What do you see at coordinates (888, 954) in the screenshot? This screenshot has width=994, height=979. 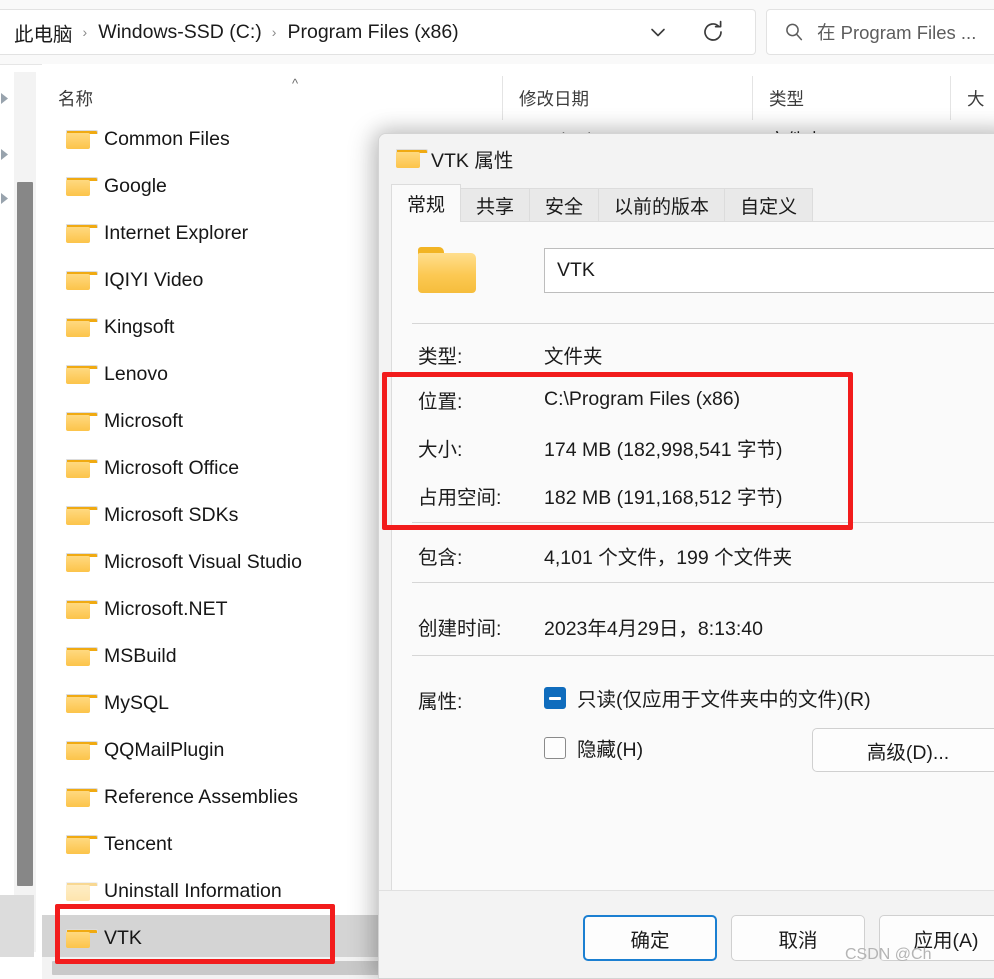 I see `csdn-watermark: CSDN @Ch` at bounding box center [888, 954].